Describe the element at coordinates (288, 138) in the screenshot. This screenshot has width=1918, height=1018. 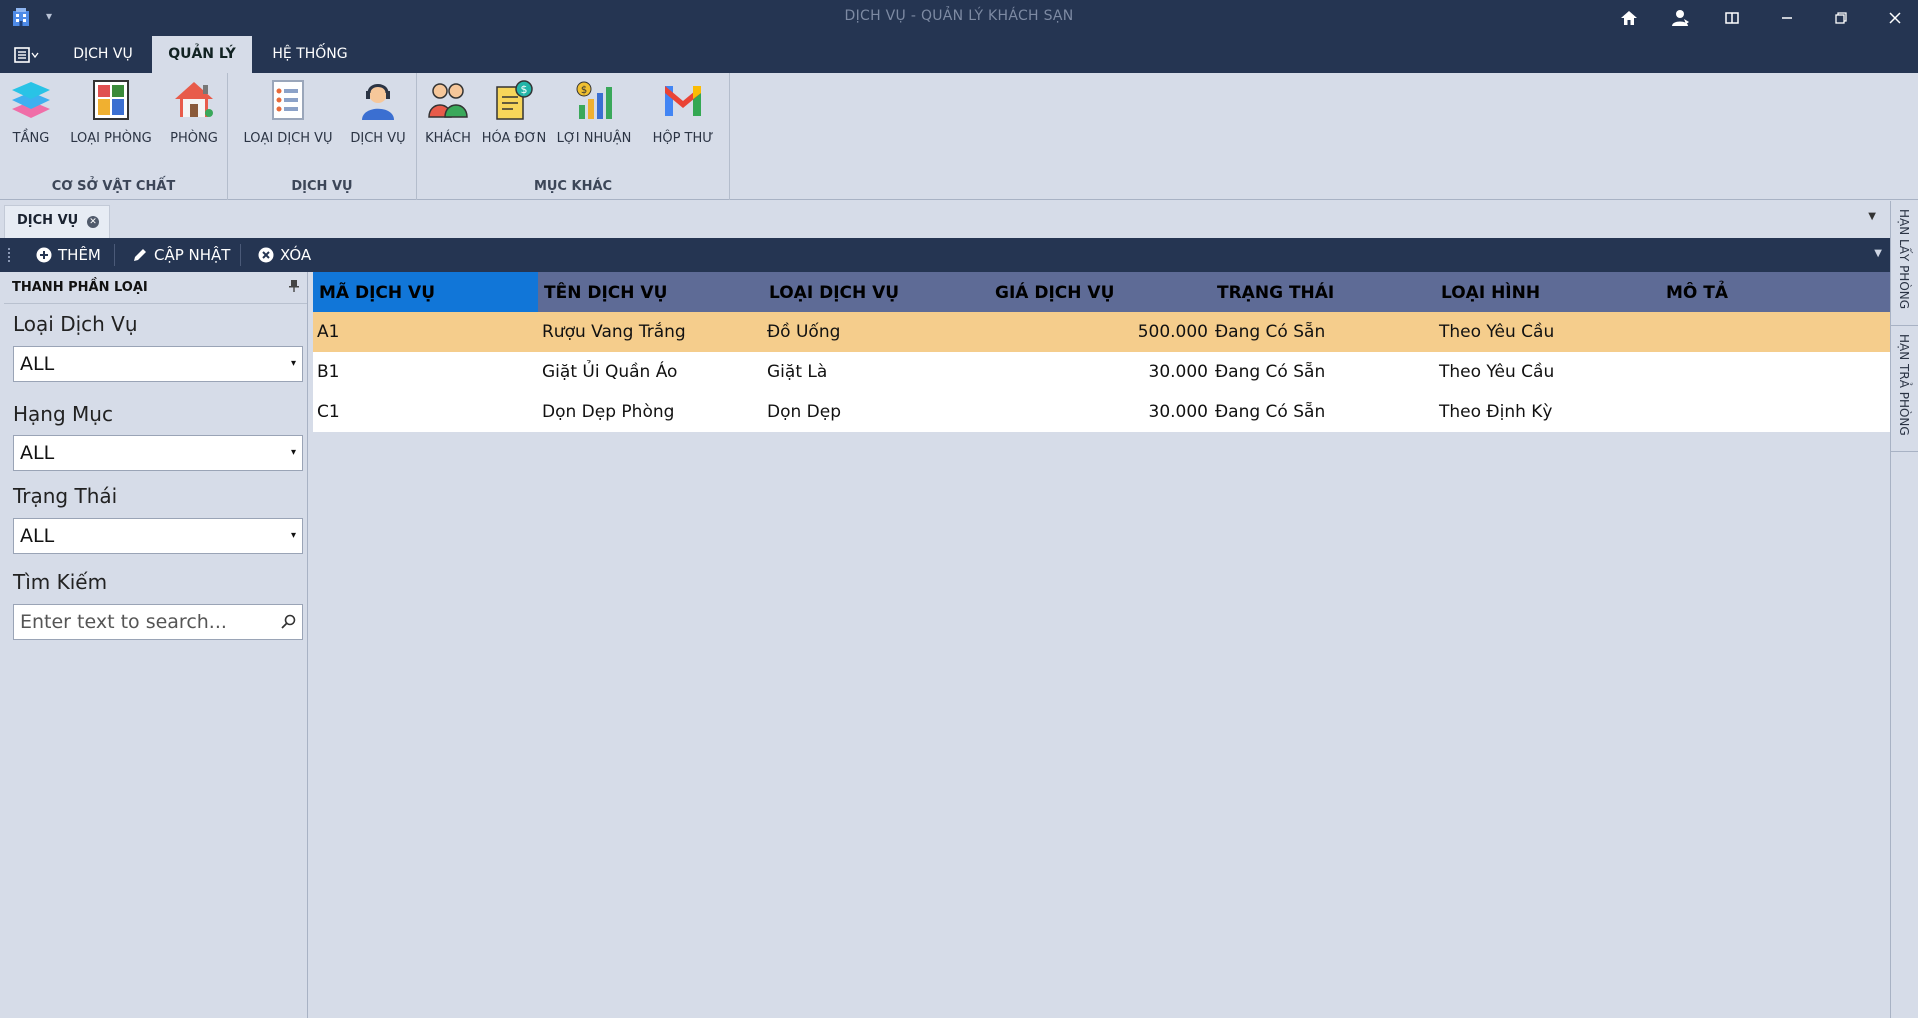
I see `loai-dich-vu-label: LOẠI DỊCH VỤ` at that location.